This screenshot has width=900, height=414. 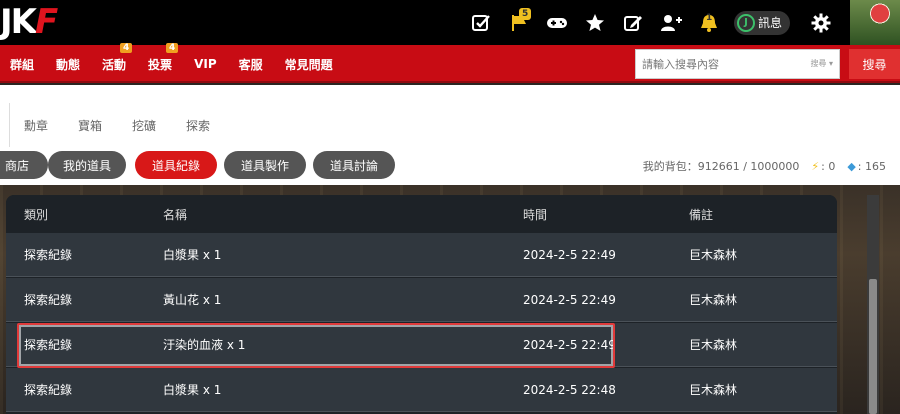 I want to click on table-row: 探索紀錄 白漿果 x 1 2024-2-5 22:49 巨木森林, so click(x=421, y=255).